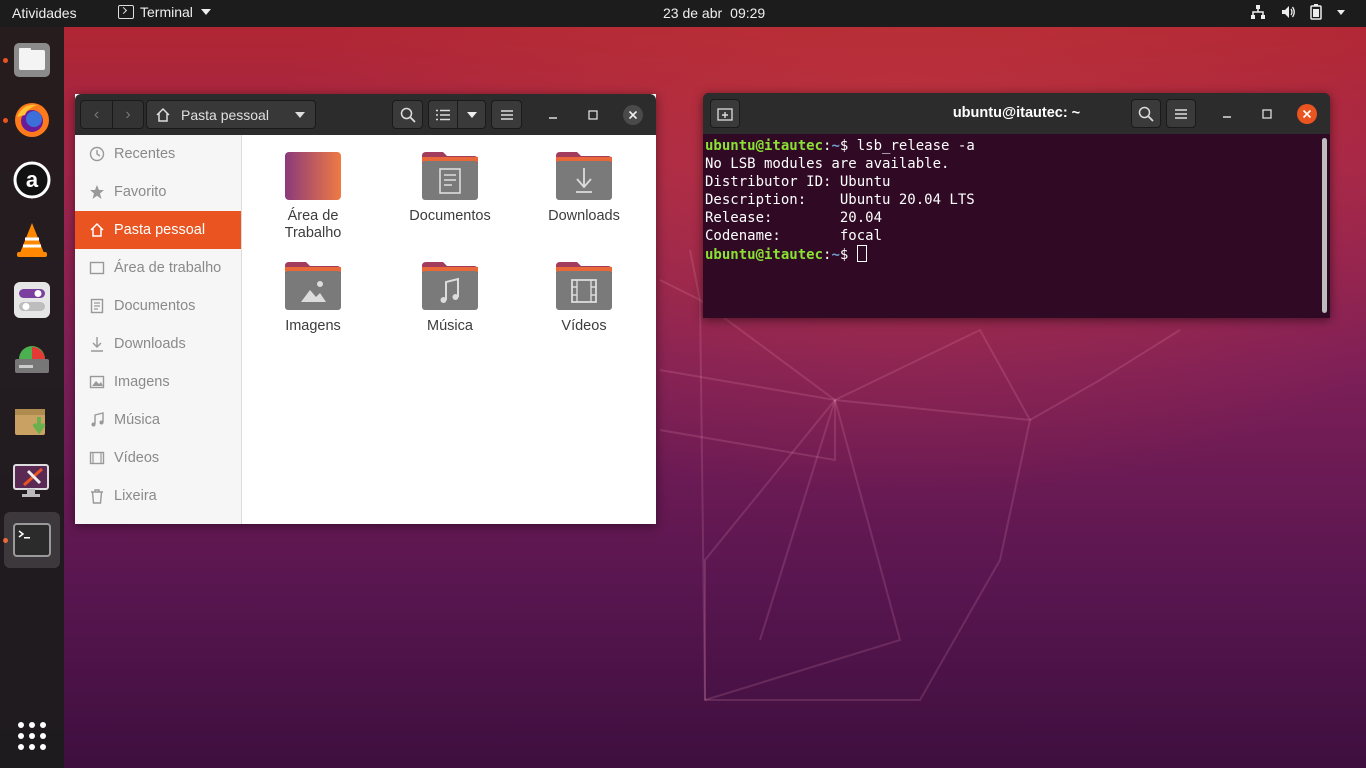 This screenshot has height=768, width=1366. I want to click on battery-icon, so click(1316, 12).